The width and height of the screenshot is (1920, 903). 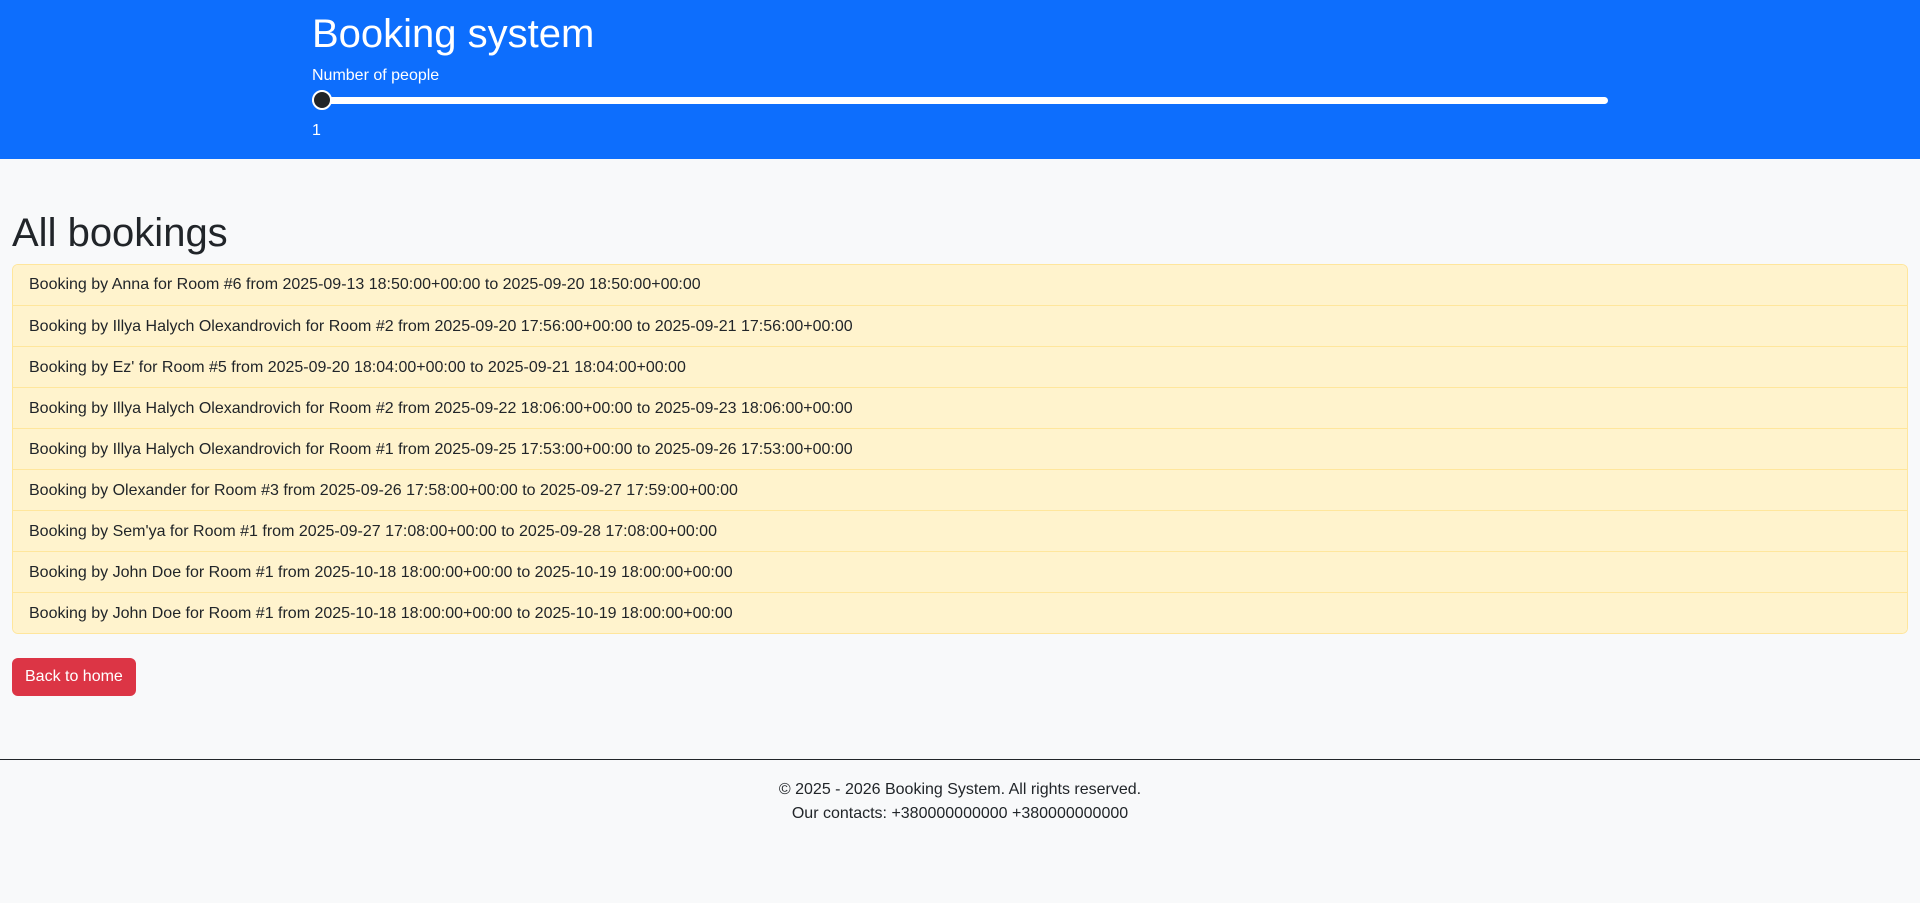 I want to click on people-slider-value: 1, so click(x=316, y=130).